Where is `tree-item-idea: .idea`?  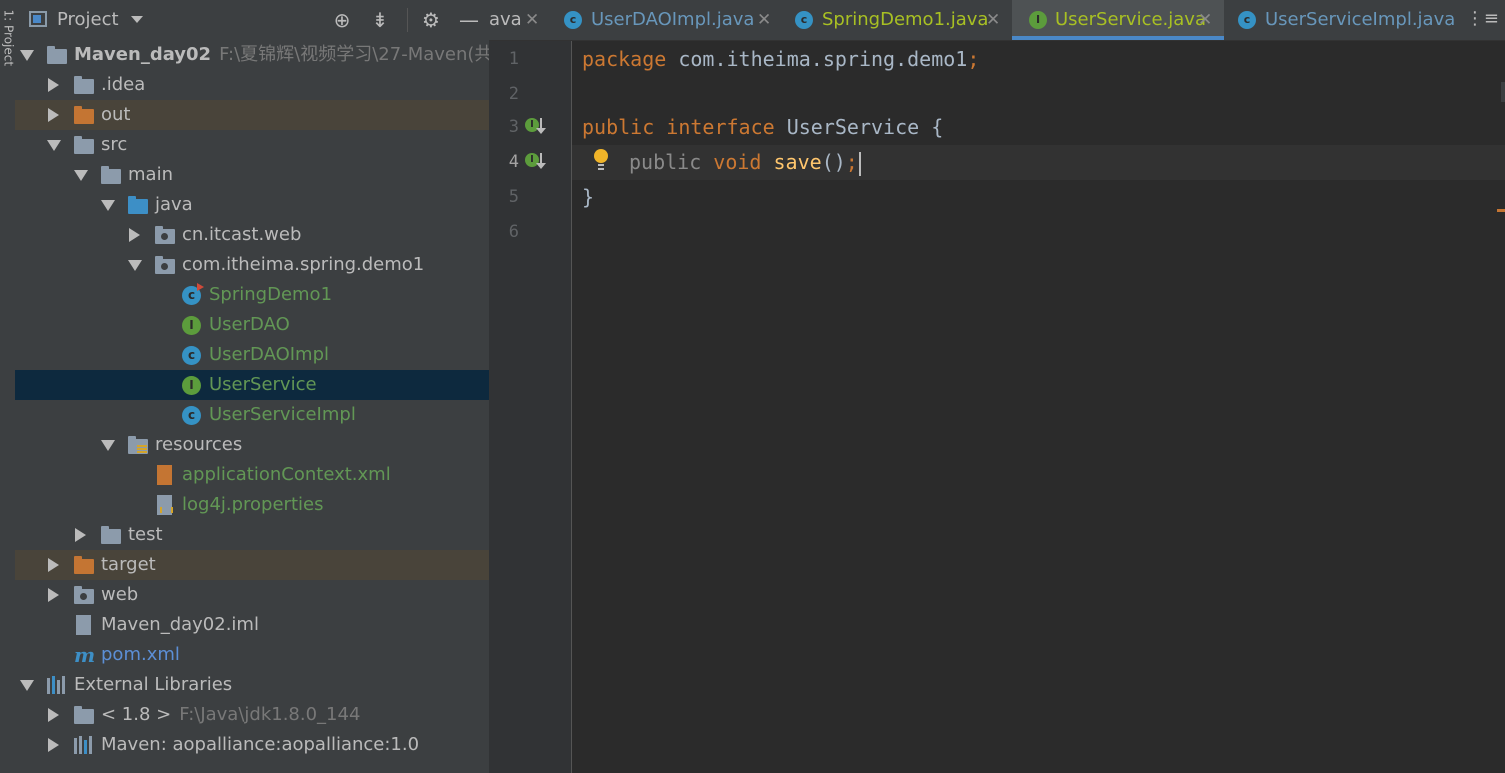
tree-item-idea: .idea is located at coordinates (252, 85).